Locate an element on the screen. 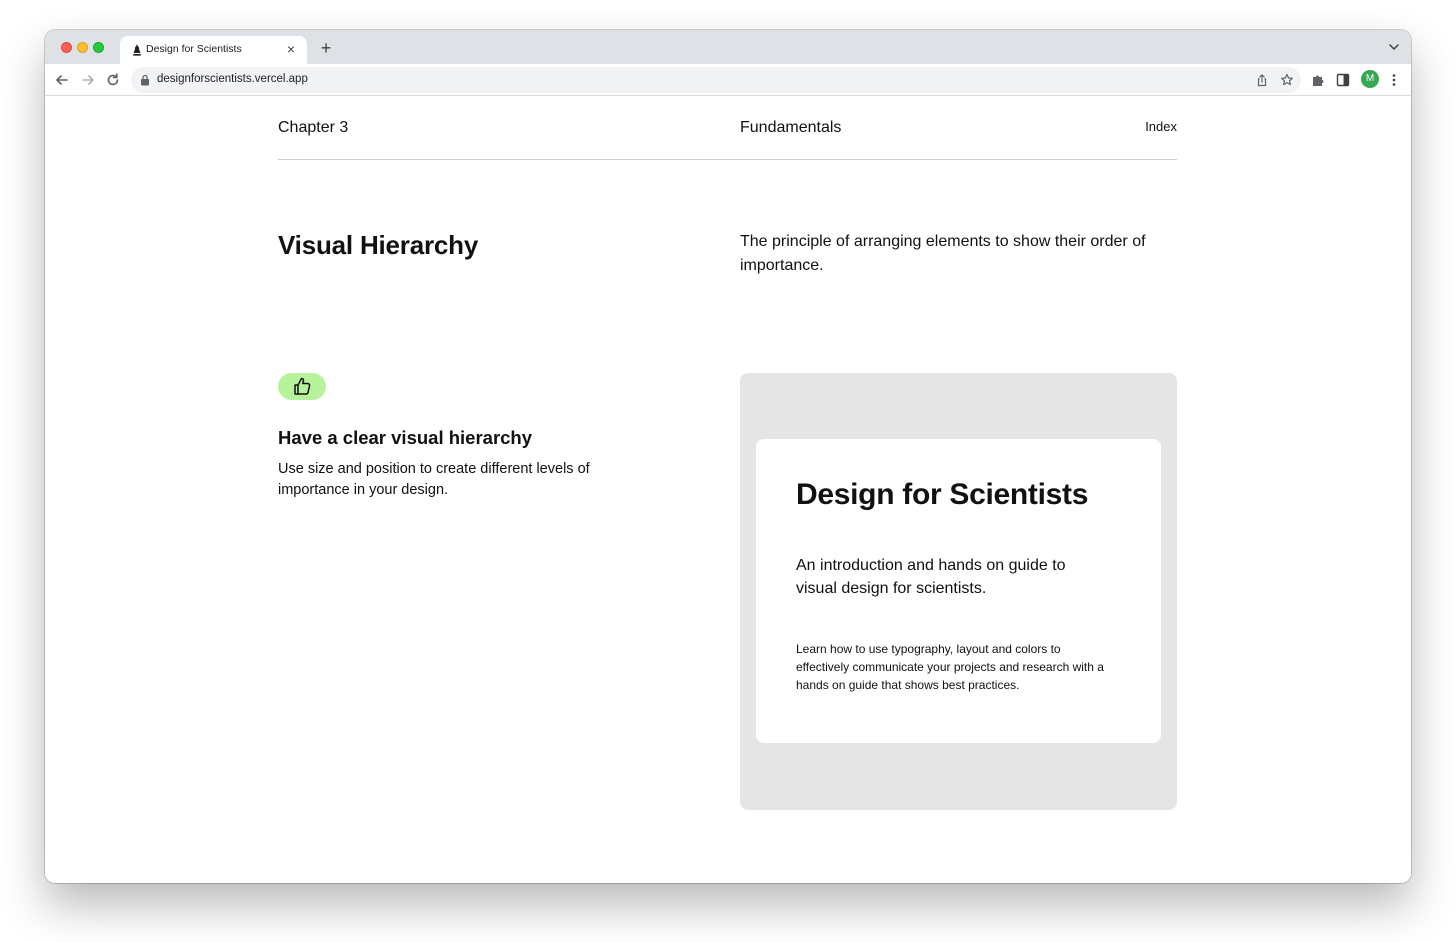 This screenshot has height=942, width=1456. minimize-window-button is located at coordinates (82, 47).